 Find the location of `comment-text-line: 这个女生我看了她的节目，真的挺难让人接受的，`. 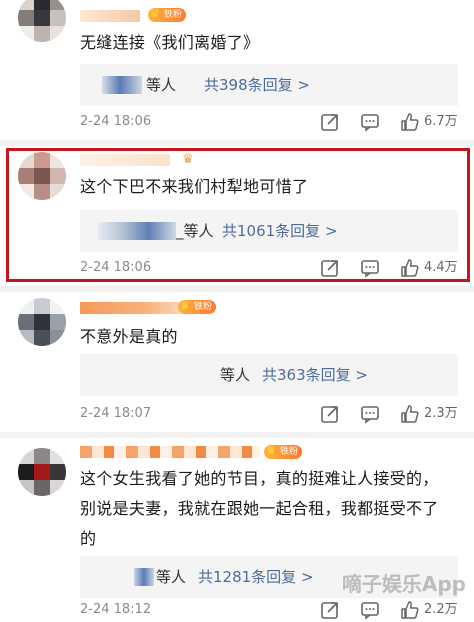

comment-text-line: 这个女生我看了她的节目，真的挺难让人接受的， is located at coordinates (259, 478).